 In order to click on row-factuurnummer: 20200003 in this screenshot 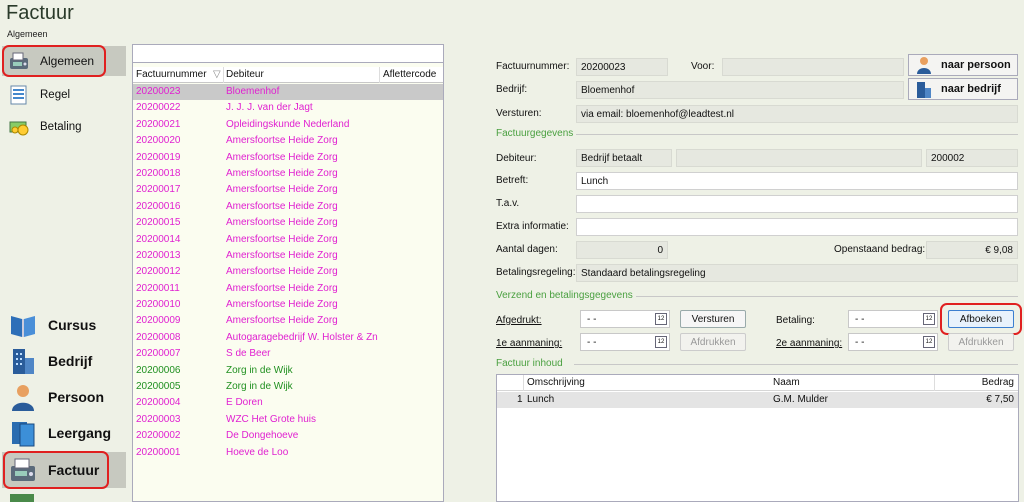, I will do `click(158, 419)`.